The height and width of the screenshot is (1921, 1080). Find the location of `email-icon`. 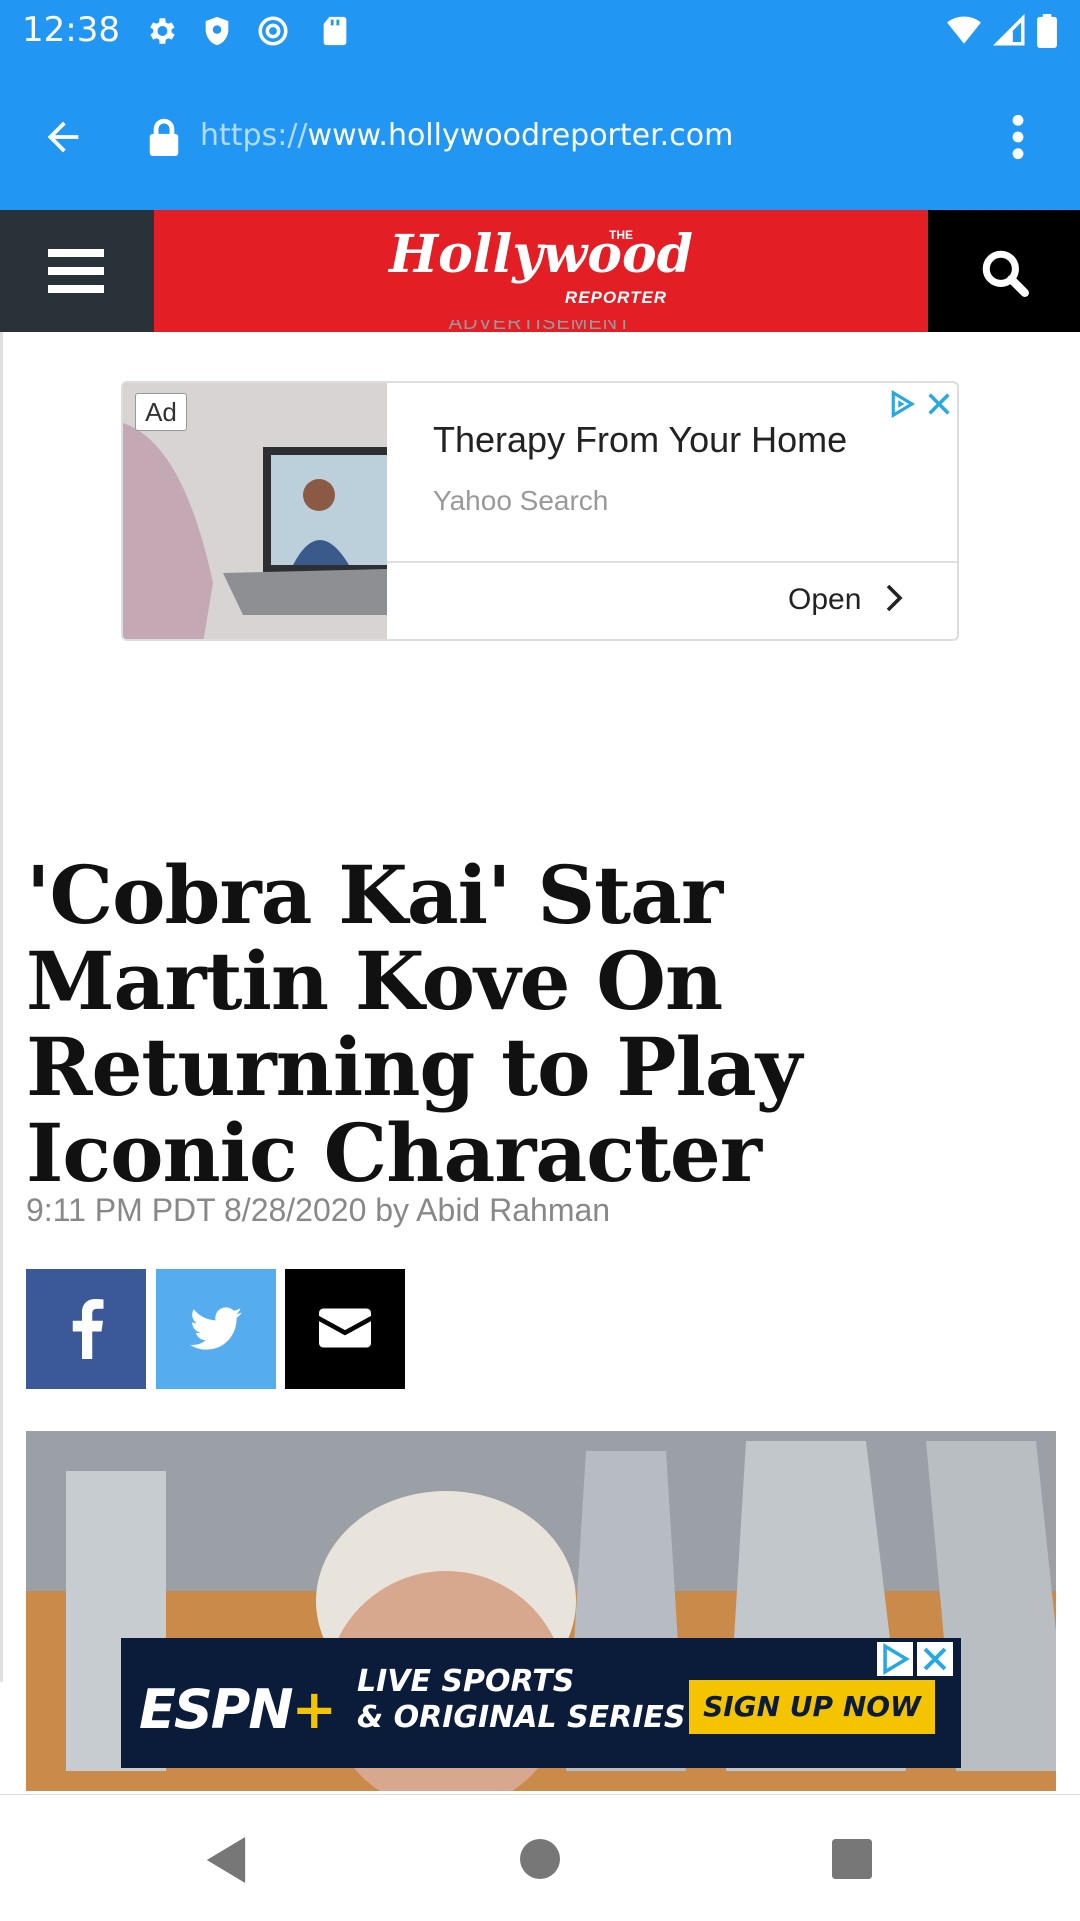

email-icon is located at coordinates (345, 1328).